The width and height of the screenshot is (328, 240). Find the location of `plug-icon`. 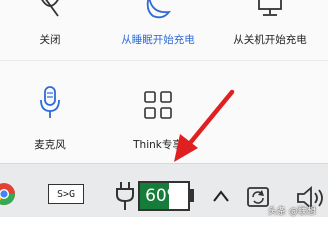

plug-icon is located at coordinates (125, 198).